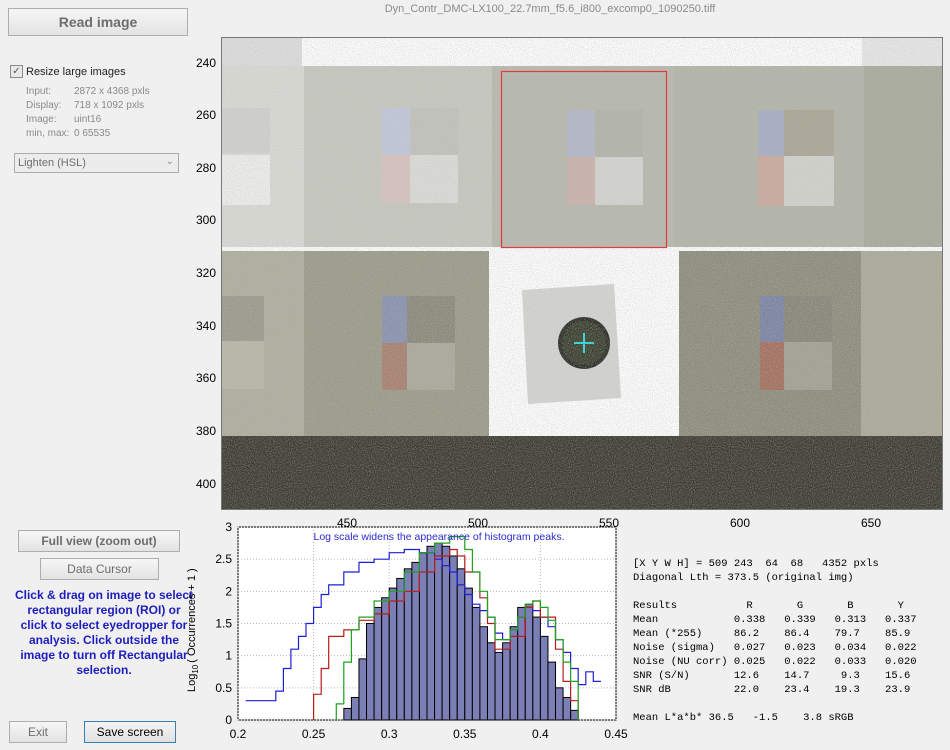  I want to click on histogram-xtick-label: 0.3, so click(389, 734).